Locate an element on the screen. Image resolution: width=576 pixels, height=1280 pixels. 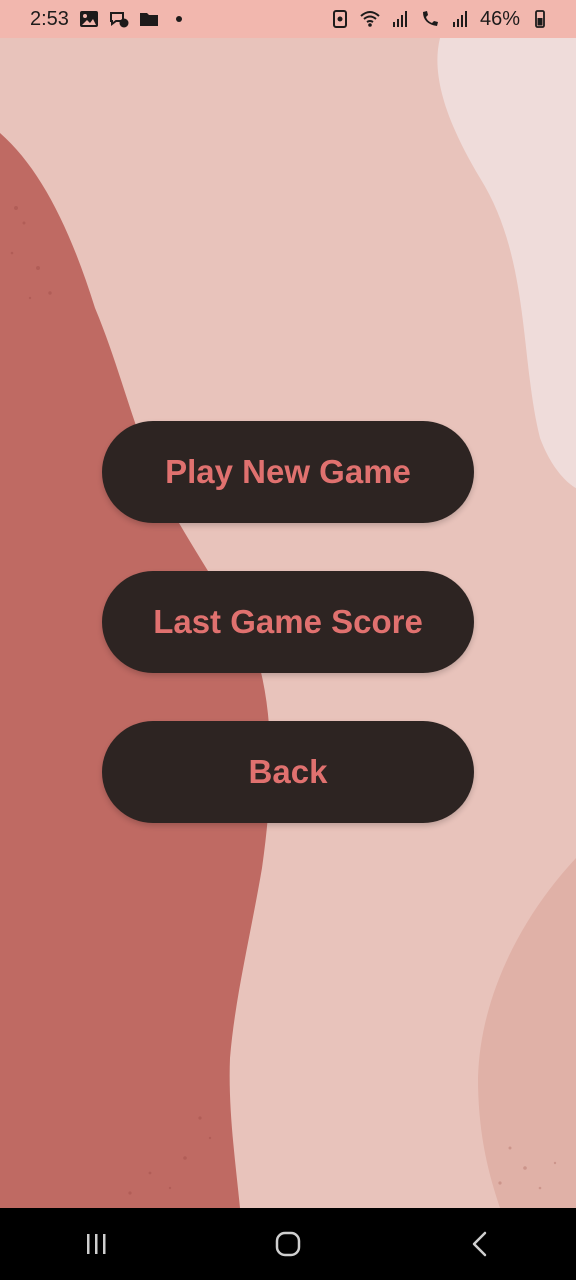
home-button is located at coordinates (288, 1244).